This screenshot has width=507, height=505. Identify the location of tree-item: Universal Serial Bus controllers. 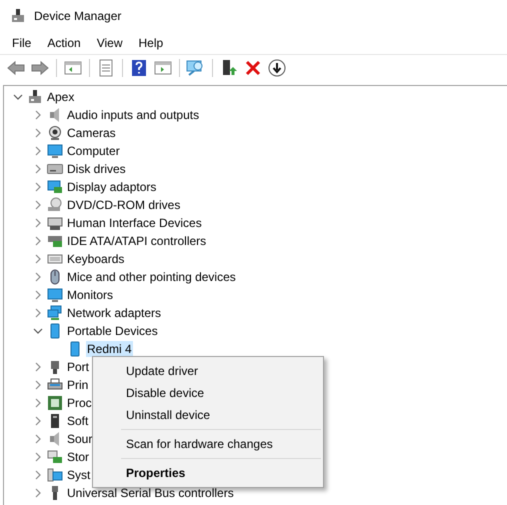
(150, 493).